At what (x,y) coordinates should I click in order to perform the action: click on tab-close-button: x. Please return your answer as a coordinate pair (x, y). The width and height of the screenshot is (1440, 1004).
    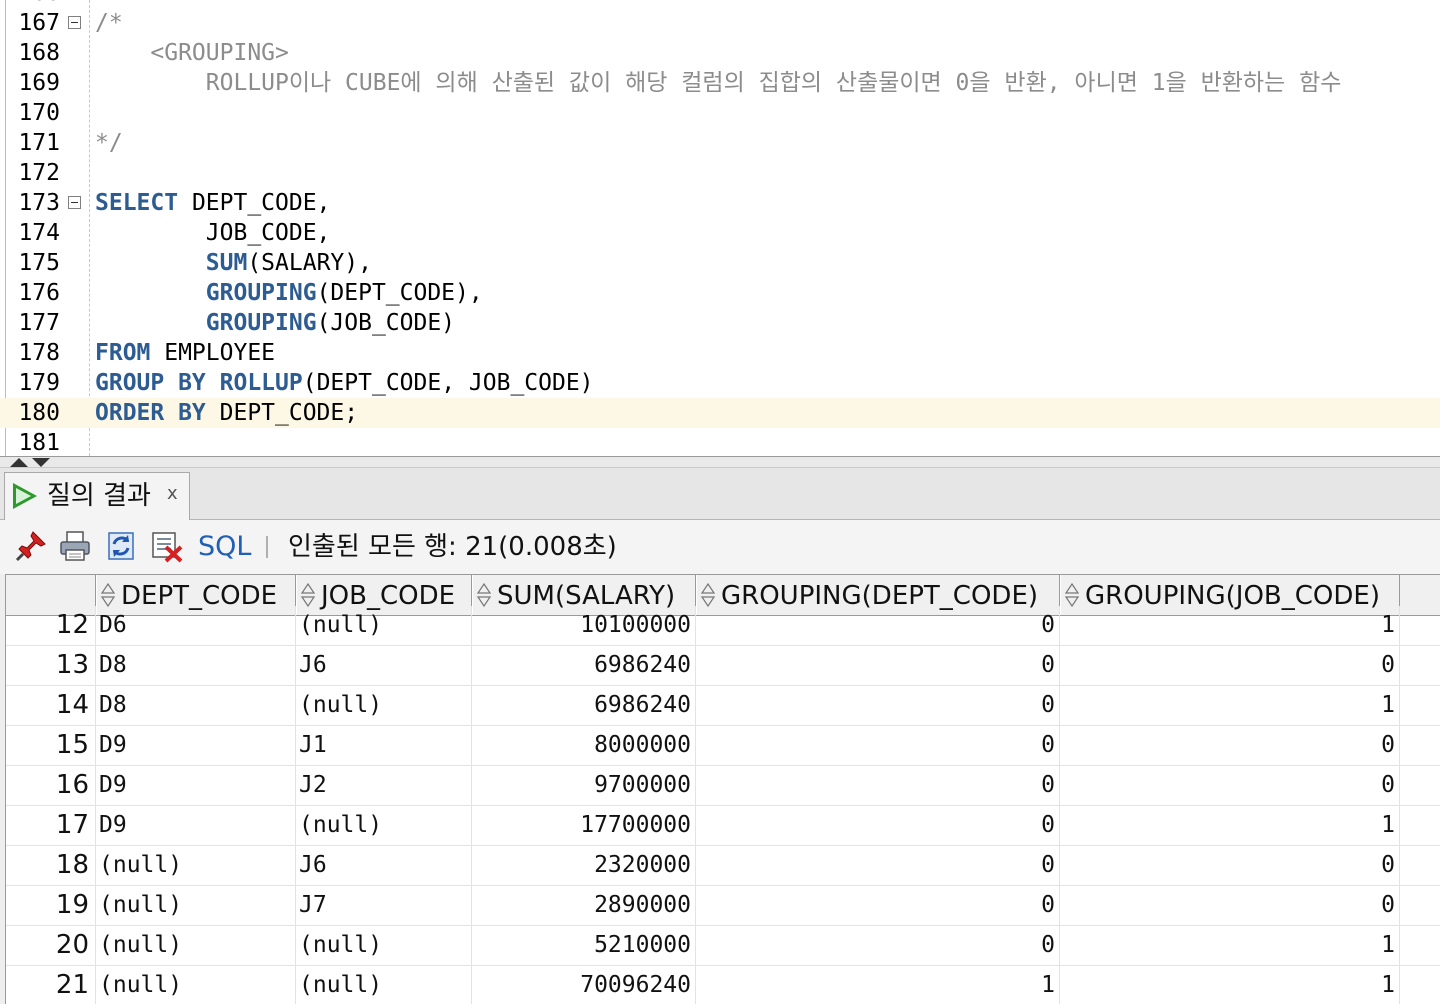
    Looking at the image, I should click on (172, 493).